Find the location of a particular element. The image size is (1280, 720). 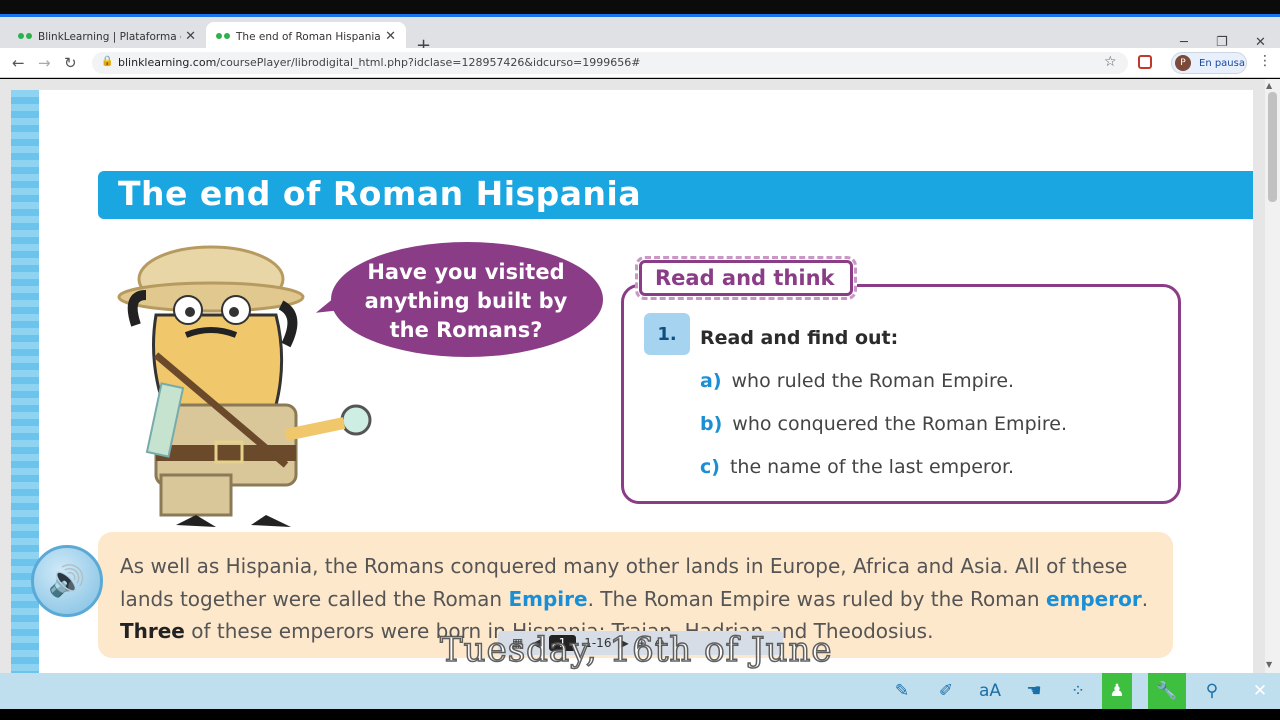

close-tools-icon: ✕ is located at coordinates (1260, 691).